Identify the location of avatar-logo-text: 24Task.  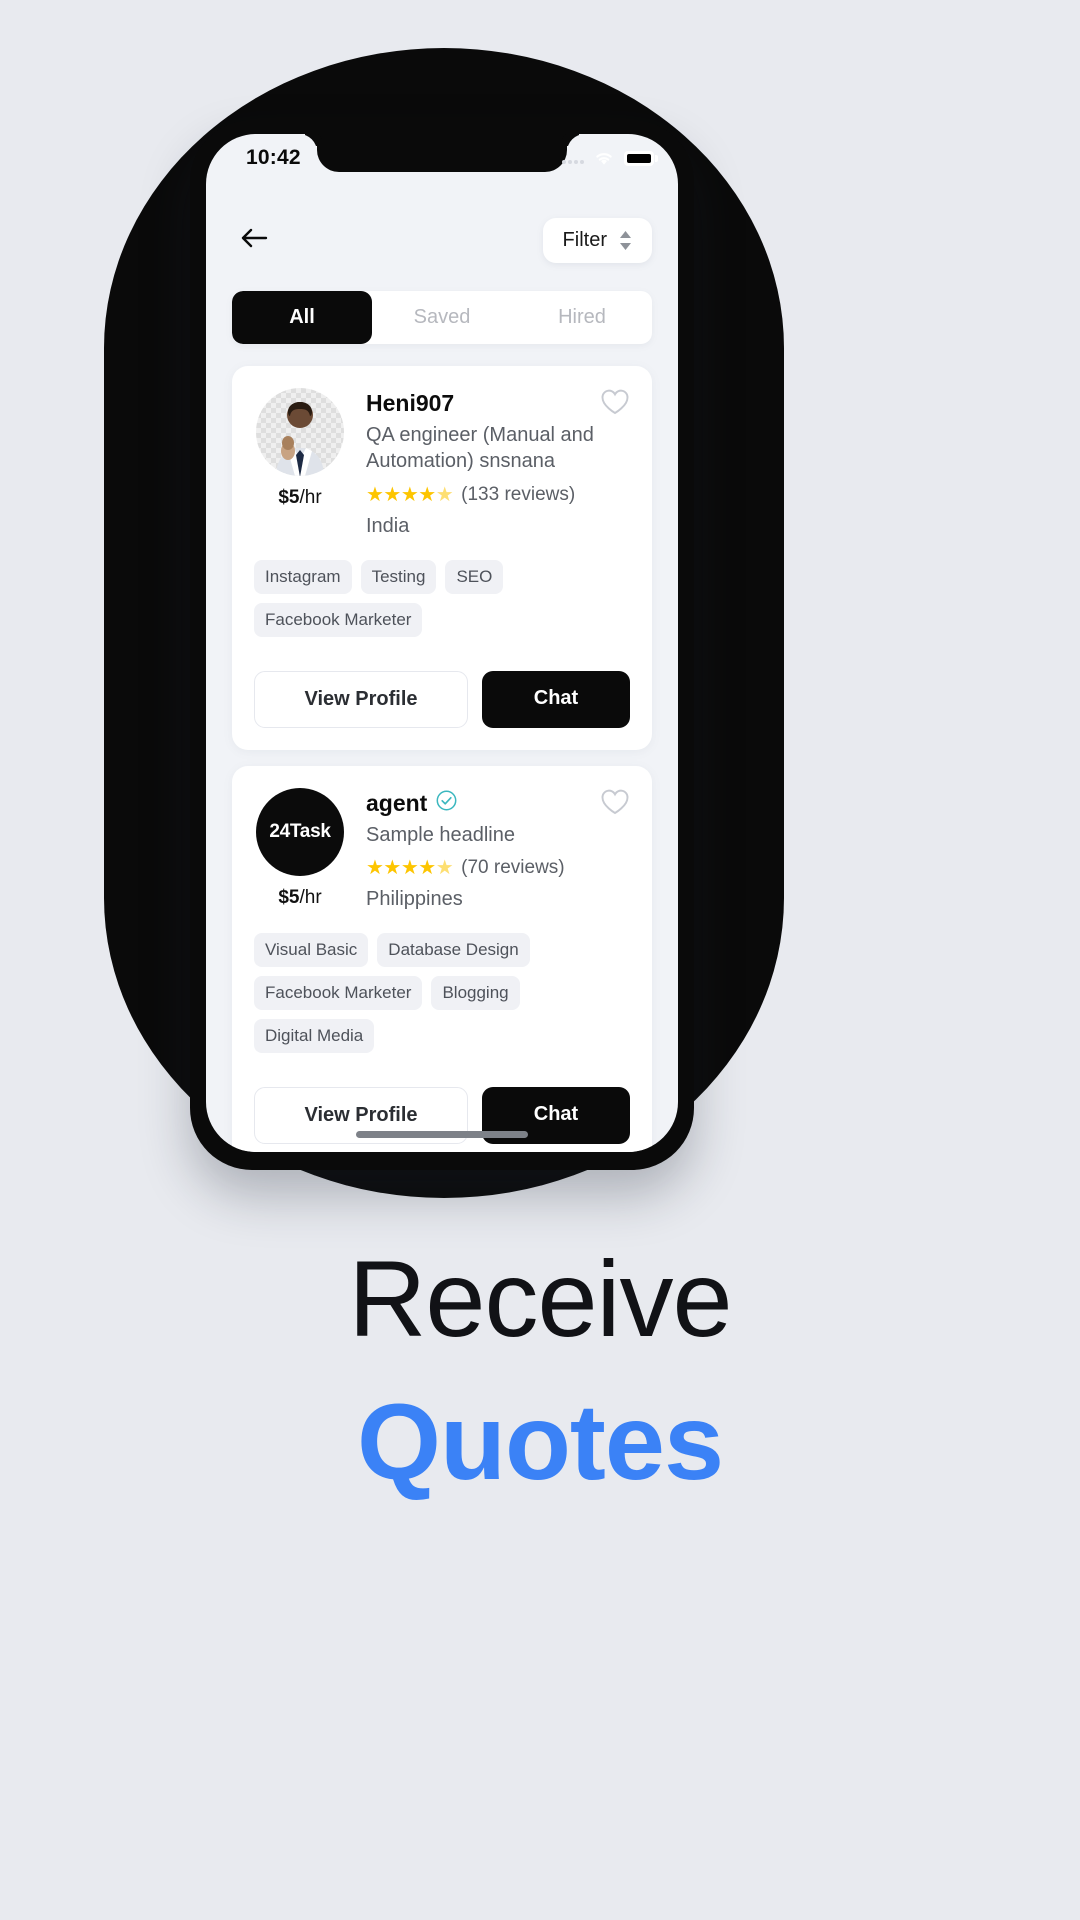
(300, 831).